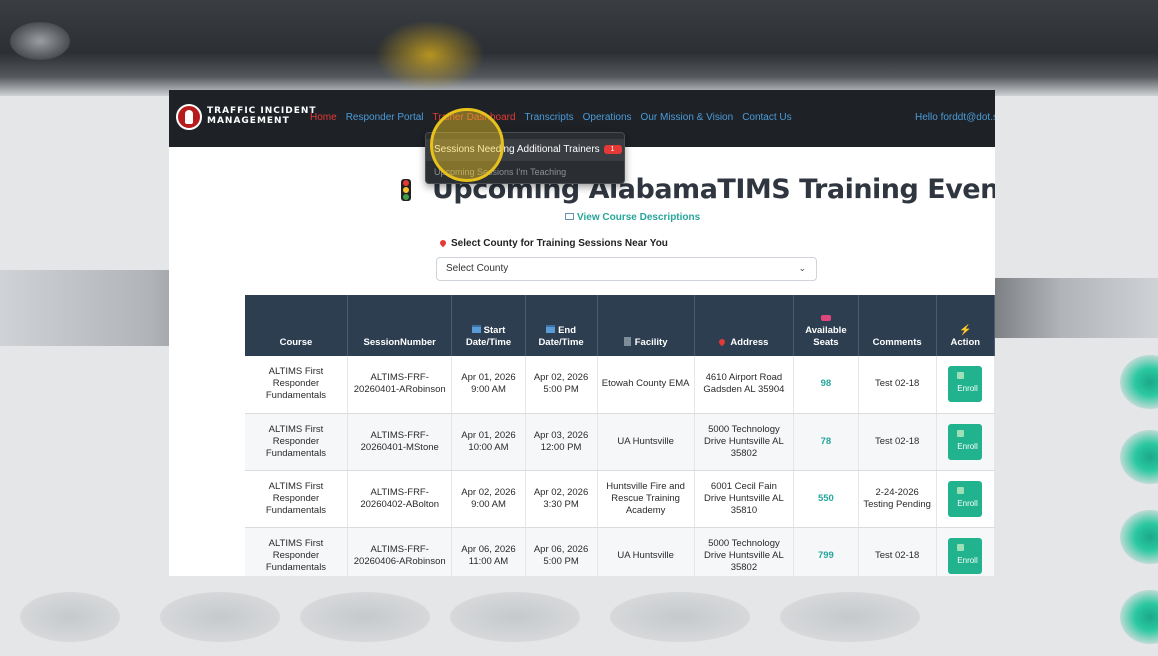 Image resolution: width=1158 pixels, height=656 pixels. Describe the element at coordinates (323, 117) in the screenshot. I see `nav-home: Home` at that location.